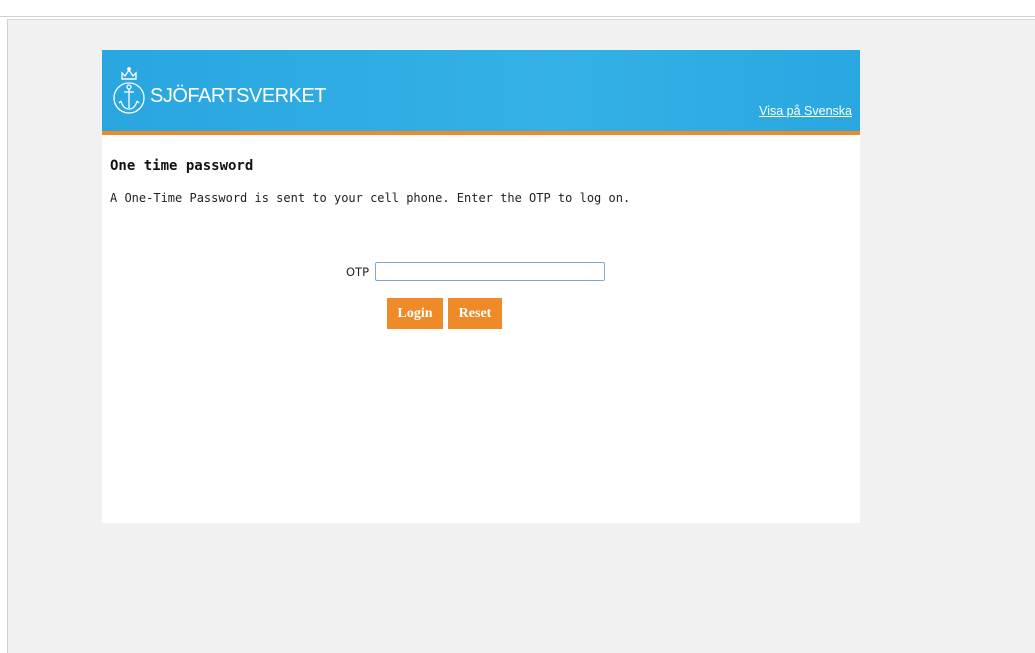 Image resolution: width=1035 pixels, height=653 pixels. Describe the element at coordinates (517, 8) in the screenshot. I see `window-top-strip` at that location.